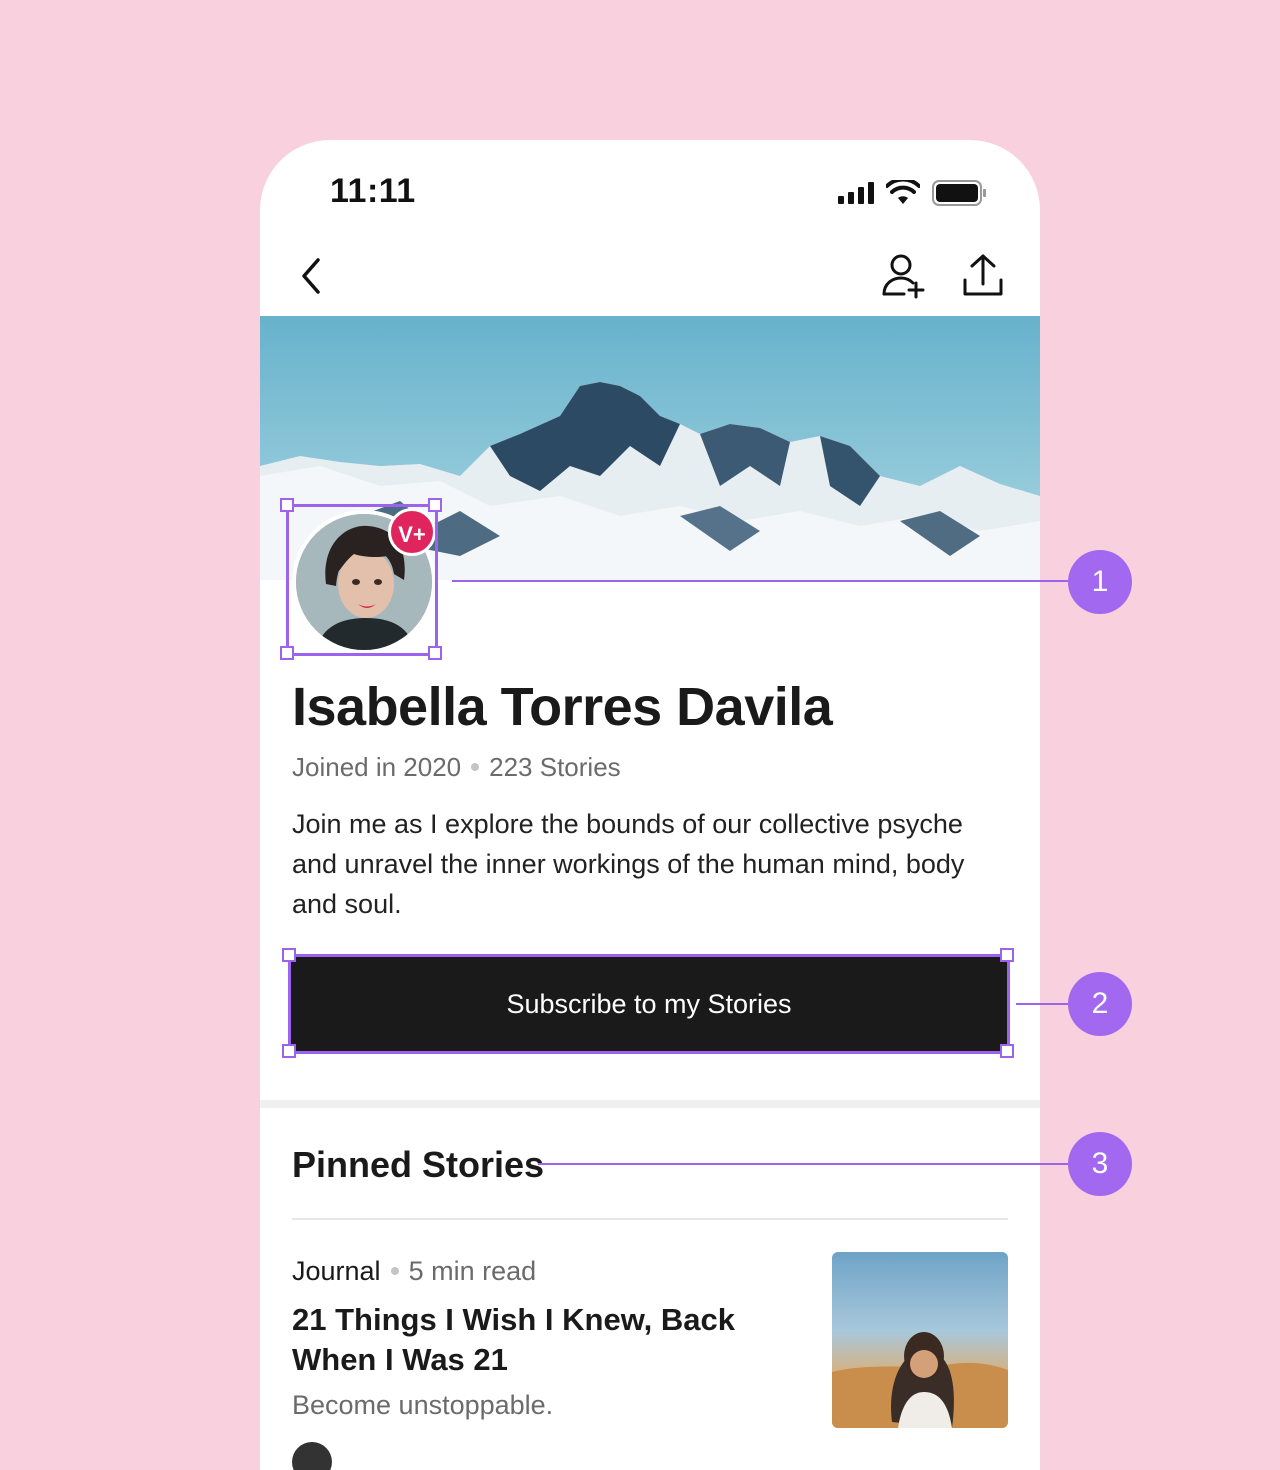 The width and height of the screenshot is (1280, 1470). What do you see at coordinates (903, 192) in the screenshot?
I see `wifi-icon` at bounding box center [903, 192].